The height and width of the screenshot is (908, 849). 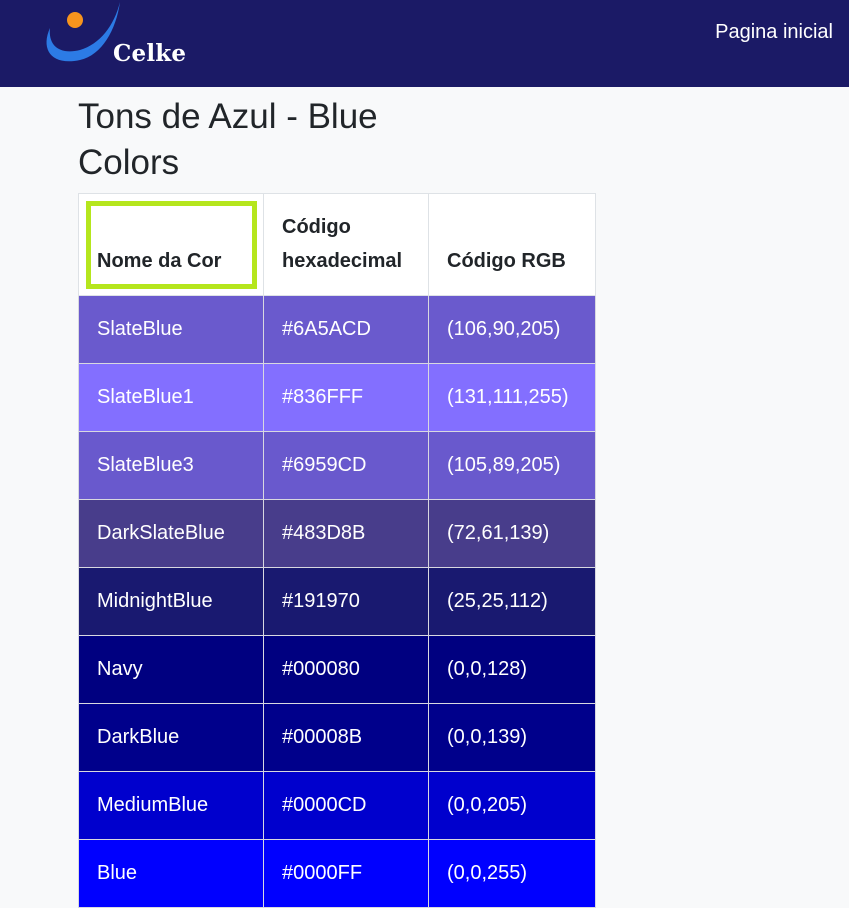 I want to click on table-row: DarkBlue #00008B (0,0,139), so click(x=337, y=737).